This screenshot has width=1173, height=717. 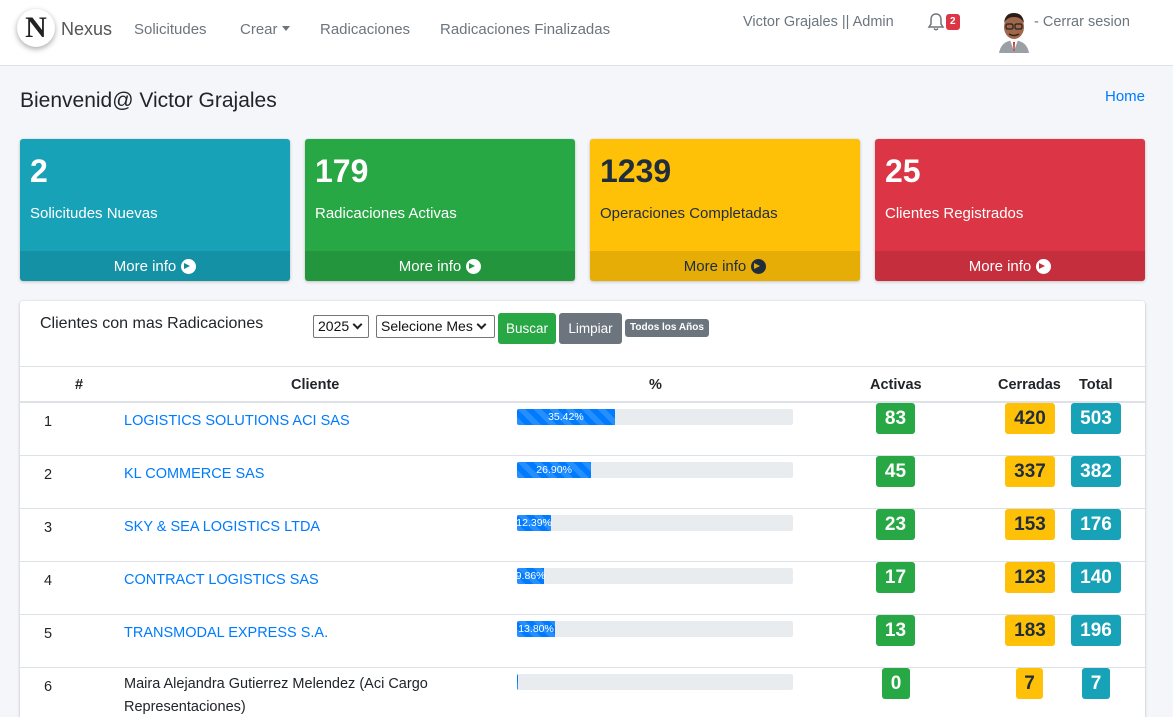 I want to click on progress-bar, so click(x=518, y=682).